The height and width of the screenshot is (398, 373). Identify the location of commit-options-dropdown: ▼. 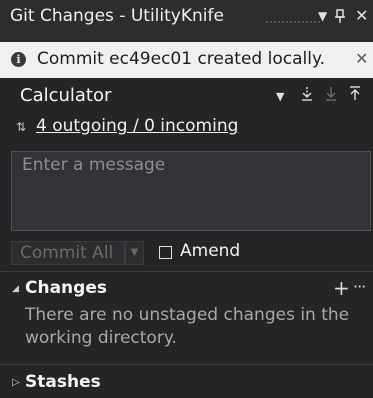
(134, 253).